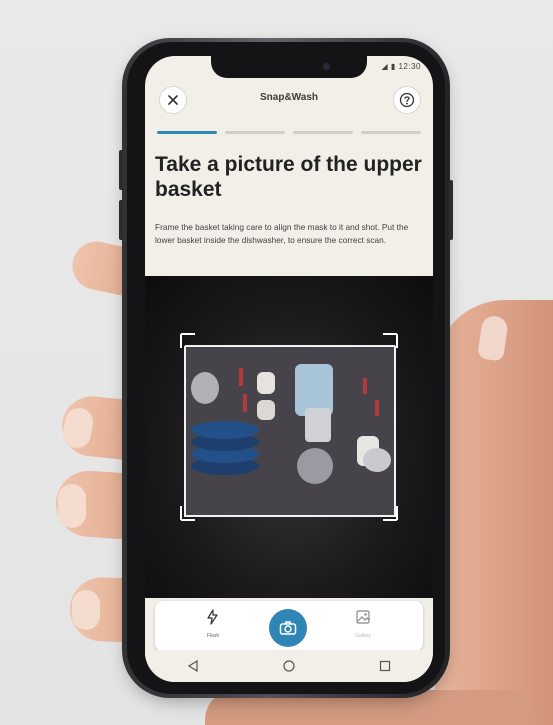 This screenshot has width=553, height=725. What do you see at coordinates (409, 66) in the screenshot?
I see `status-time: 12:30` at bounding box center [409, 66].